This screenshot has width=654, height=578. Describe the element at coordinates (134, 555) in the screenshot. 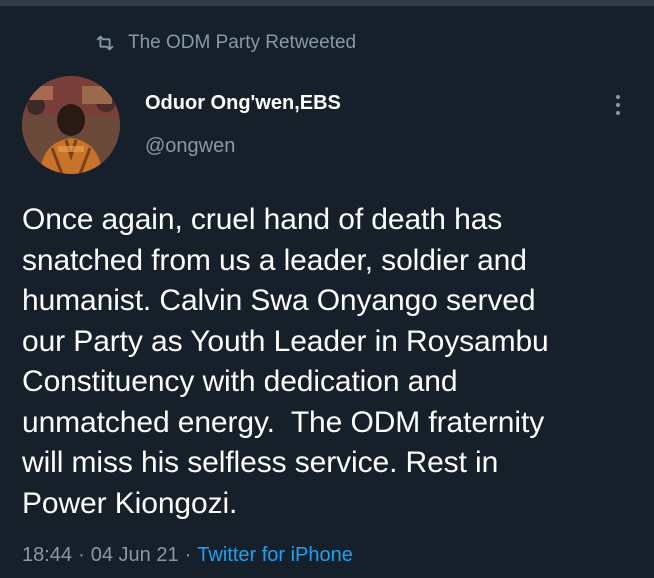

I see `tweet-date: 04 Jun 21` at that location.